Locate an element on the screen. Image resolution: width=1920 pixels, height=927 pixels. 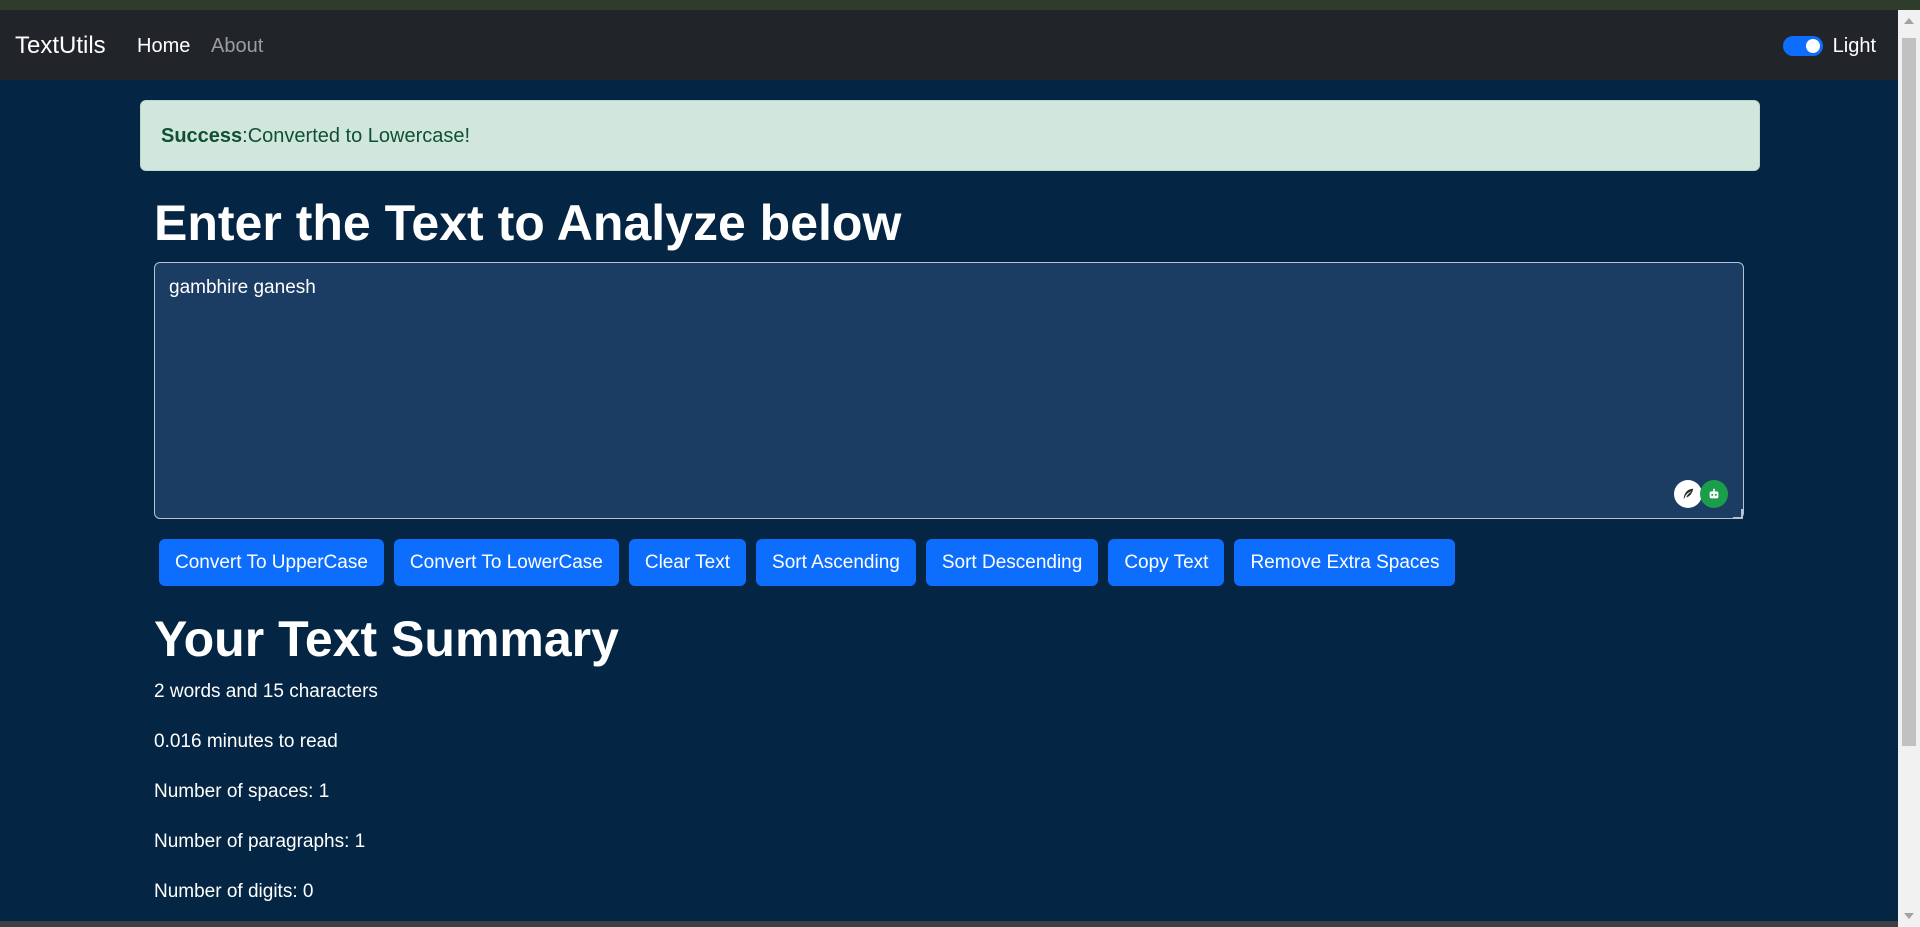
page-title: Enter the Text to Analyze below is located at coordinates (528, 223).